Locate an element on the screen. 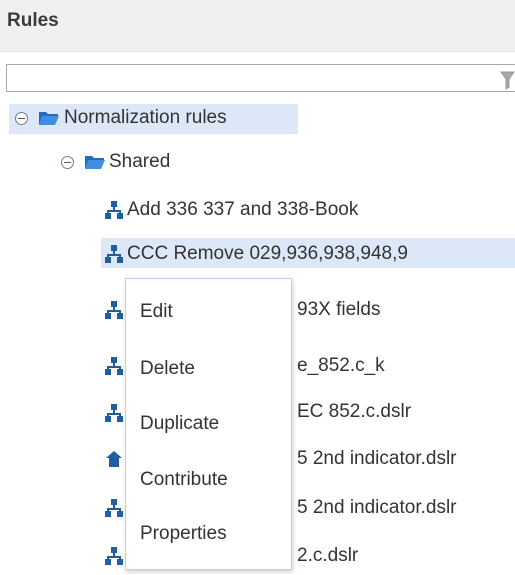 The height and width of the screenshot is (575, 515). rule-label: 2.c.dslr is located at coordinates (327, 556).